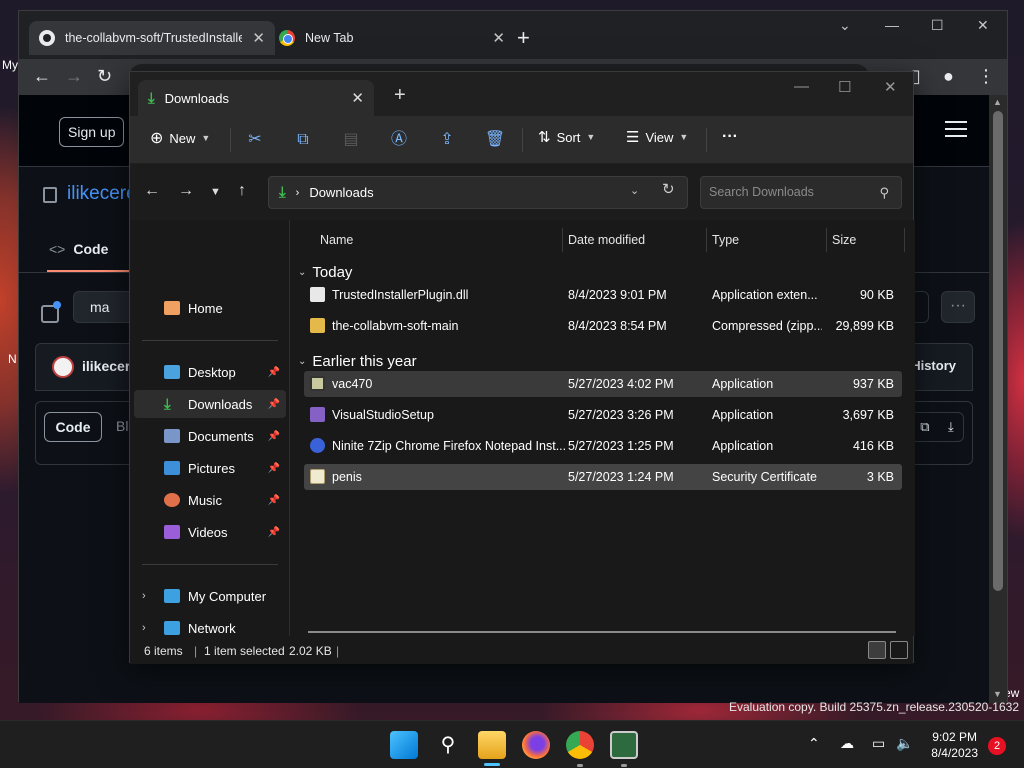 The width and height of the screenshot is (1024, 768). What do you see at coordinates (357, 361) in the screenshot?
I see `group-header-earlier-this-year: ⌄ Earlier this year` at bounding box center [357, 361].